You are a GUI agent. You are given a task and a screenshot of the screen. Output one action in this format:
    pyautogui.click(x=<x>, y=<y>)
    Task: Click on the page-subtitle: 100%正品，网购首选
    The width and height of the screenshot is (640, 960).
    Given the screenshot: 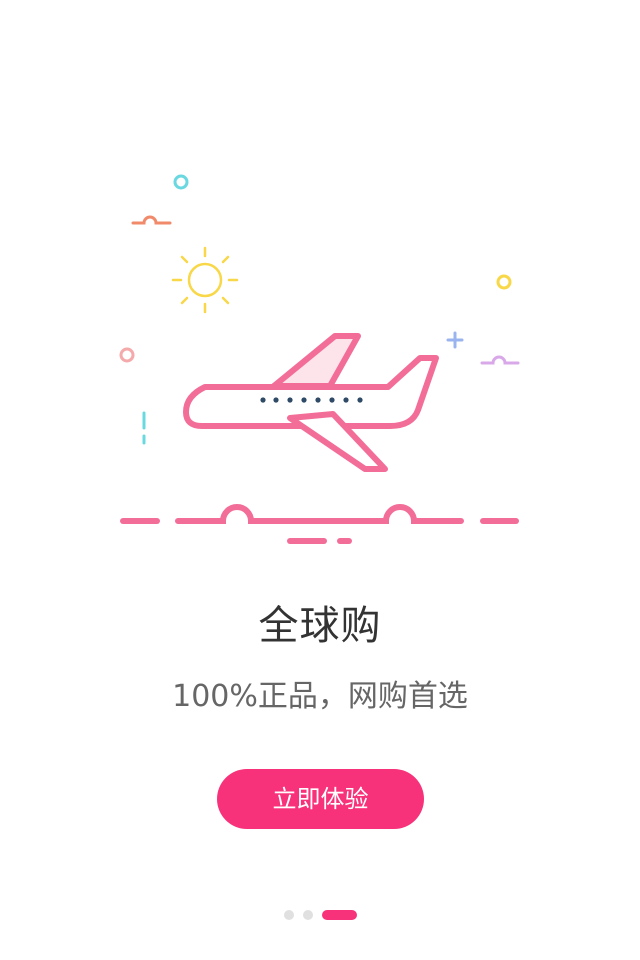 What is the action you would take?
    pyautogui.click(x=320, y=696)
    